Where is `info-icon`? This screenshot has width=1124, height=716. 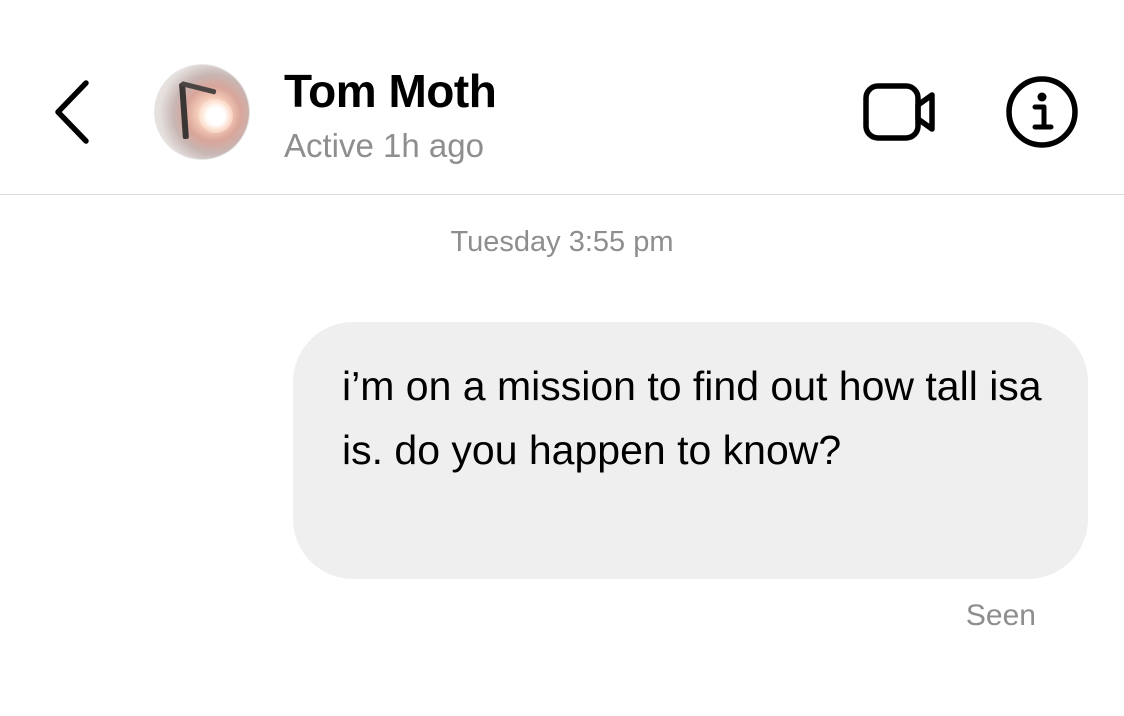
info-icon is located at coordinates (1042, 112).